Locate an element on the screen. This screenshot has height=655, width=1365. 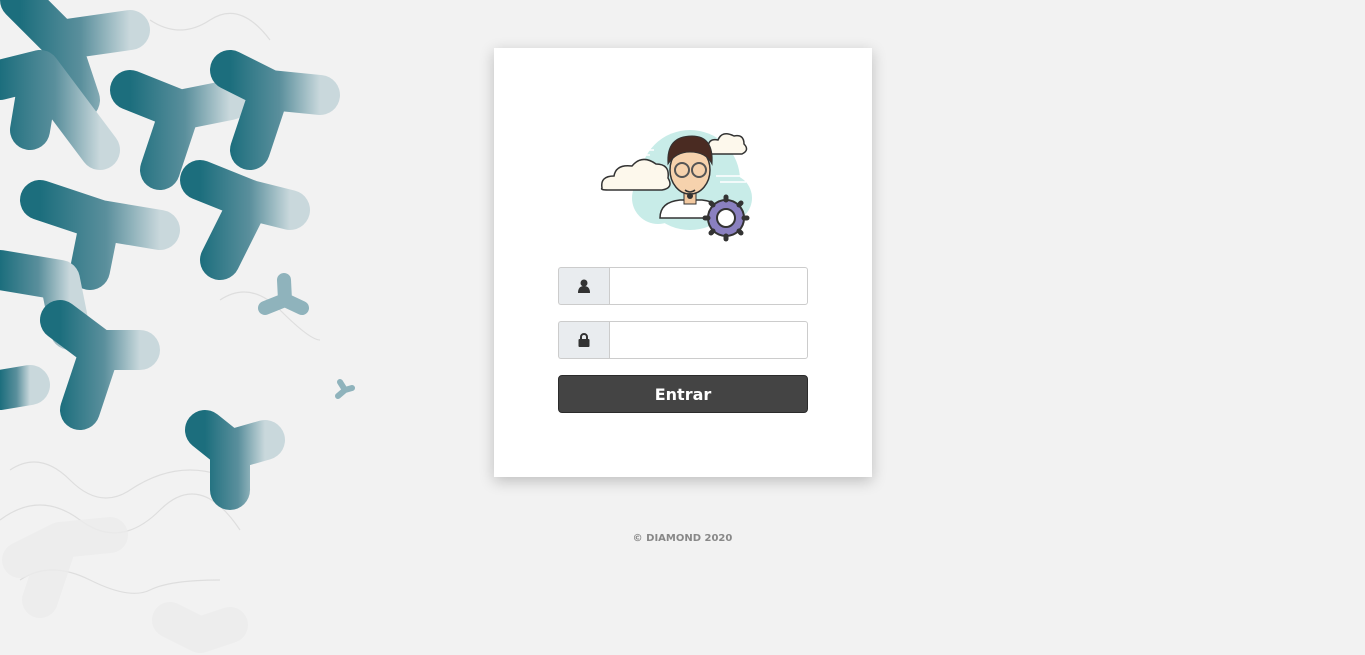
footer-copyright: © DIAMOND 2020 is located at coordinates (682, 538).